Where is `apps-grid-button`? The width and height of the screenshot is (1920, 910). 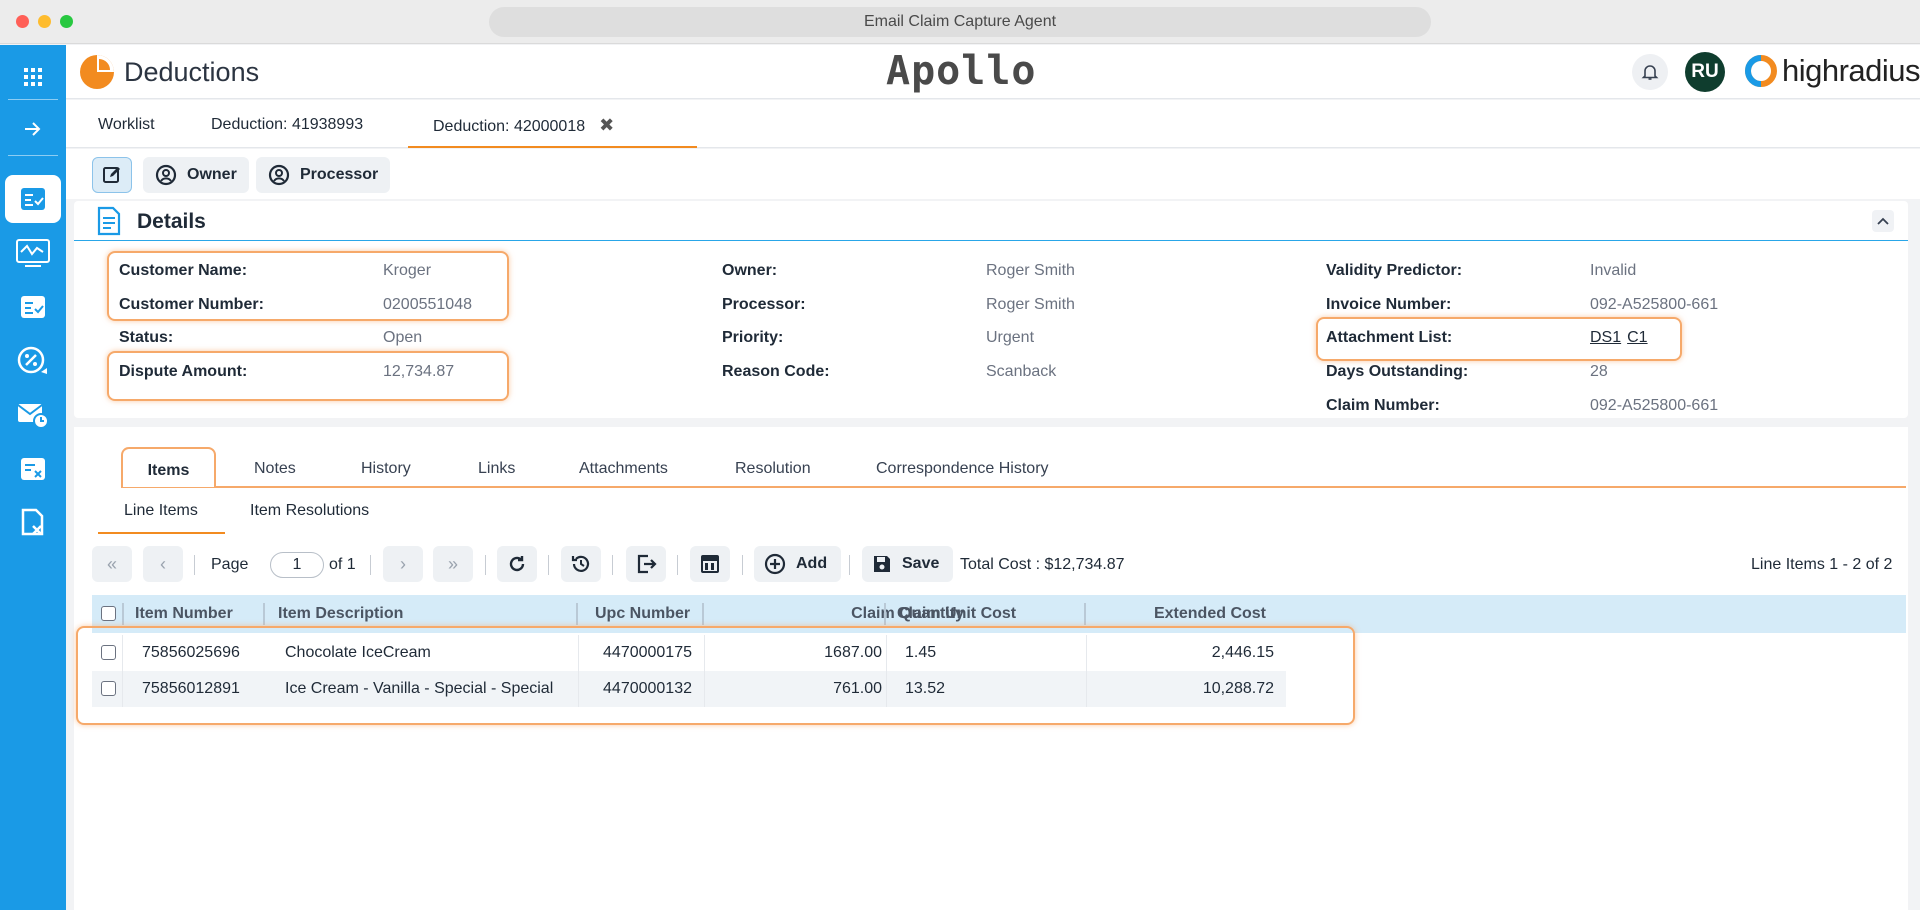 apps-grid-button is located at coordinates (33, 77).